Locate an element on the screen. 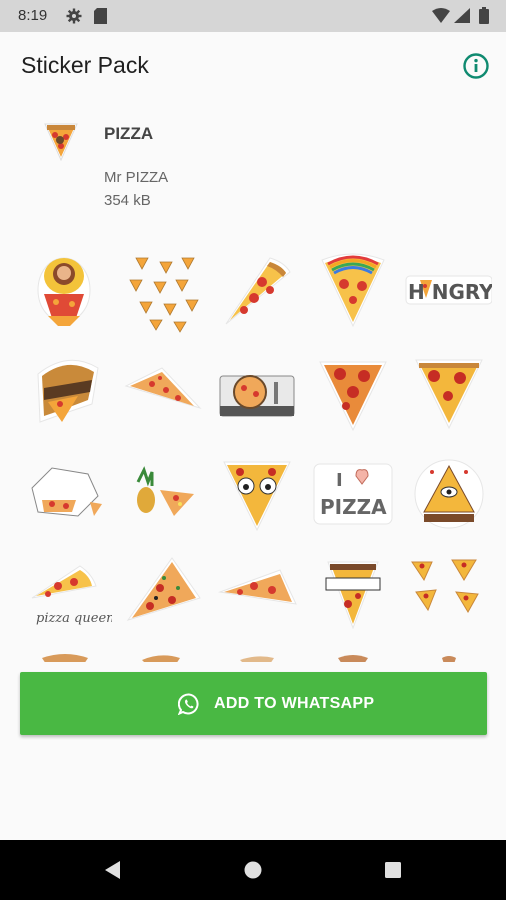 Image resolution: width=506 pixels, height=900 pixels. pizza-slices-pattern-sticker is located at coordinates (161, 289).